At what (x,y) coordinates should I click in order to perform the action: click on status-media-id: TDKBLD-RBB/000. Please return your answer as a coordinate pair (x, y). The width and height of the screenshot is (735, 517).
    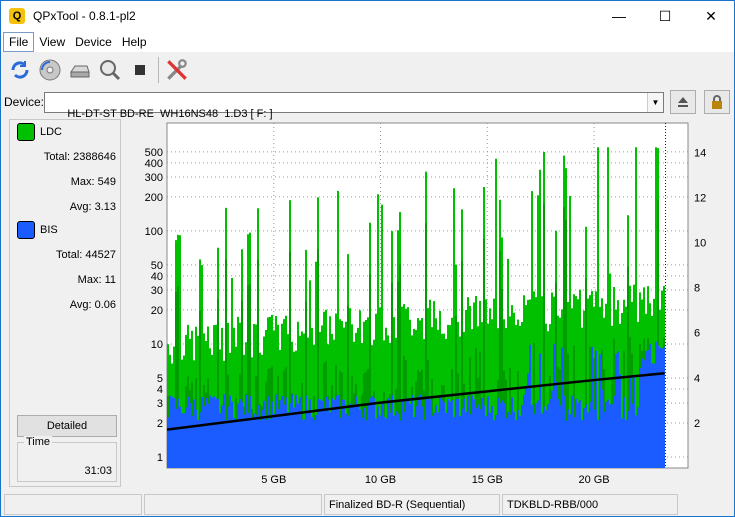
    Looking at the image, I should click on (590, 504).